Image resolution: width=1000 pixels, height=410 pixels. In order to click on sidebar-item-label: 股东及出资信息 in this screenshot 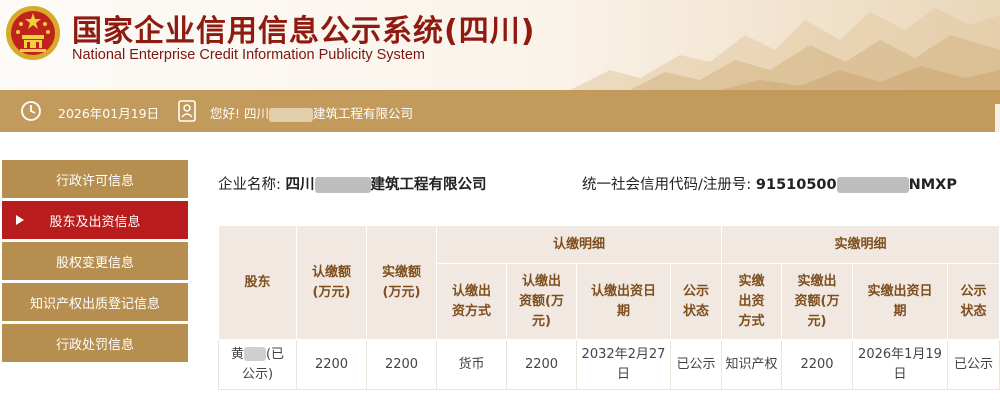, I will do `click(95, 222)`.